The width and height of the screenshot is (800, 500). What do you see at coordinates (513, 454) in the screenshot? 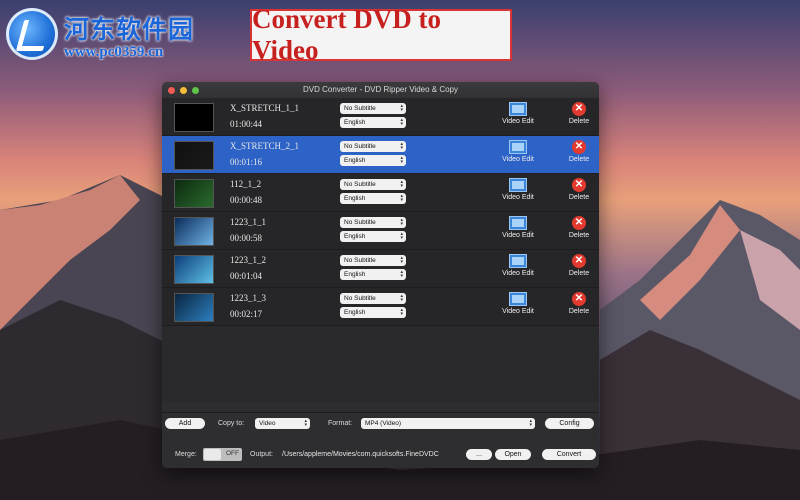
I see `open-button: Open` at bounding box center [513, 454].